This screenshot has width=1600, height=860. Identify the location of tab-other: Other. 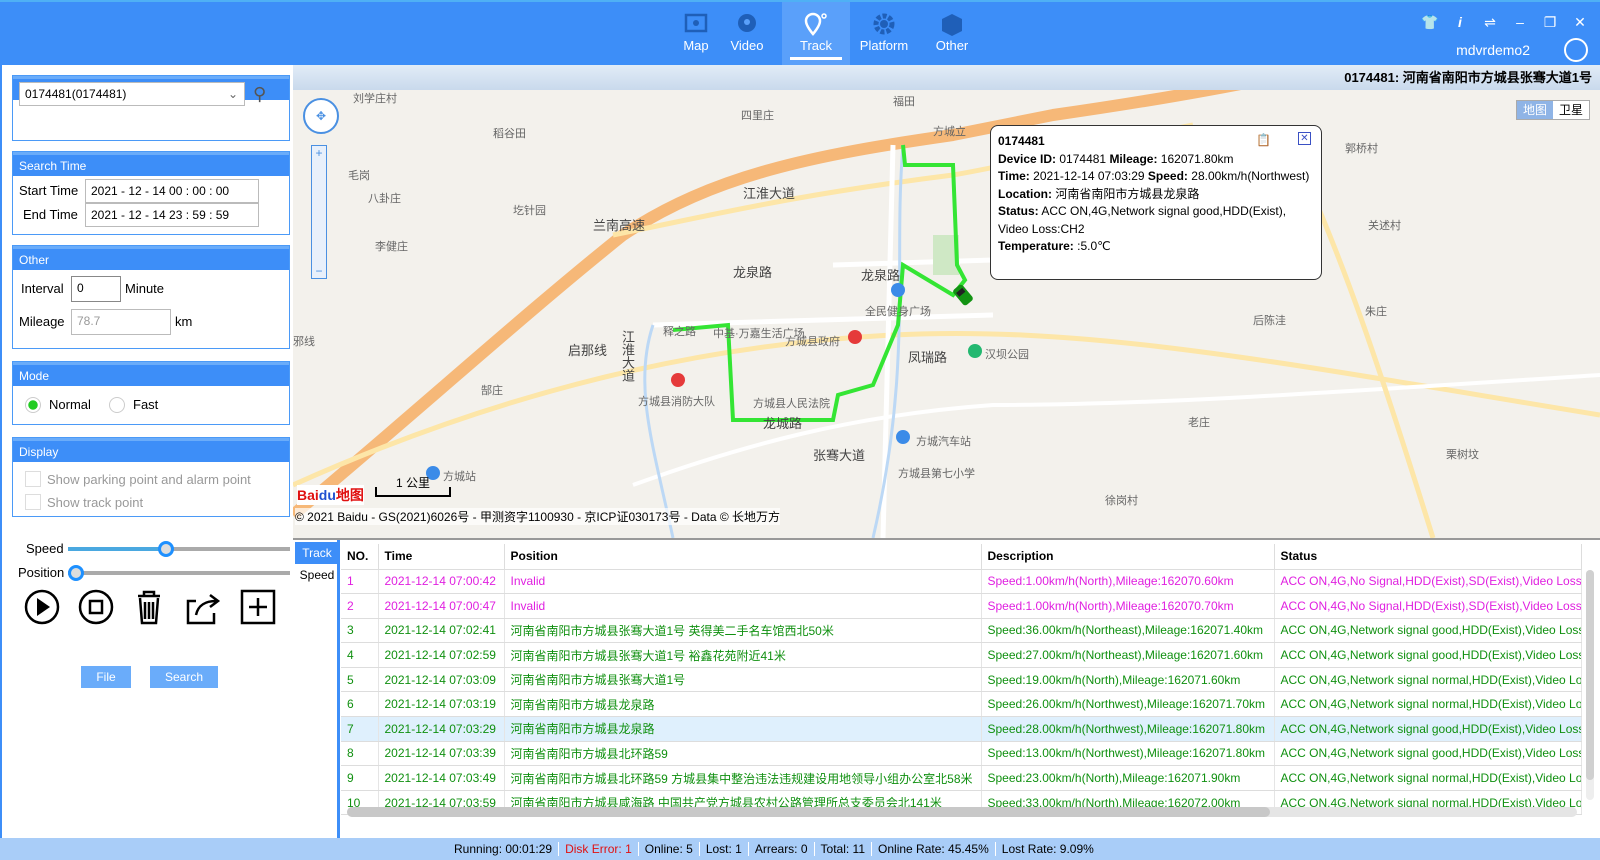
(952, 33).